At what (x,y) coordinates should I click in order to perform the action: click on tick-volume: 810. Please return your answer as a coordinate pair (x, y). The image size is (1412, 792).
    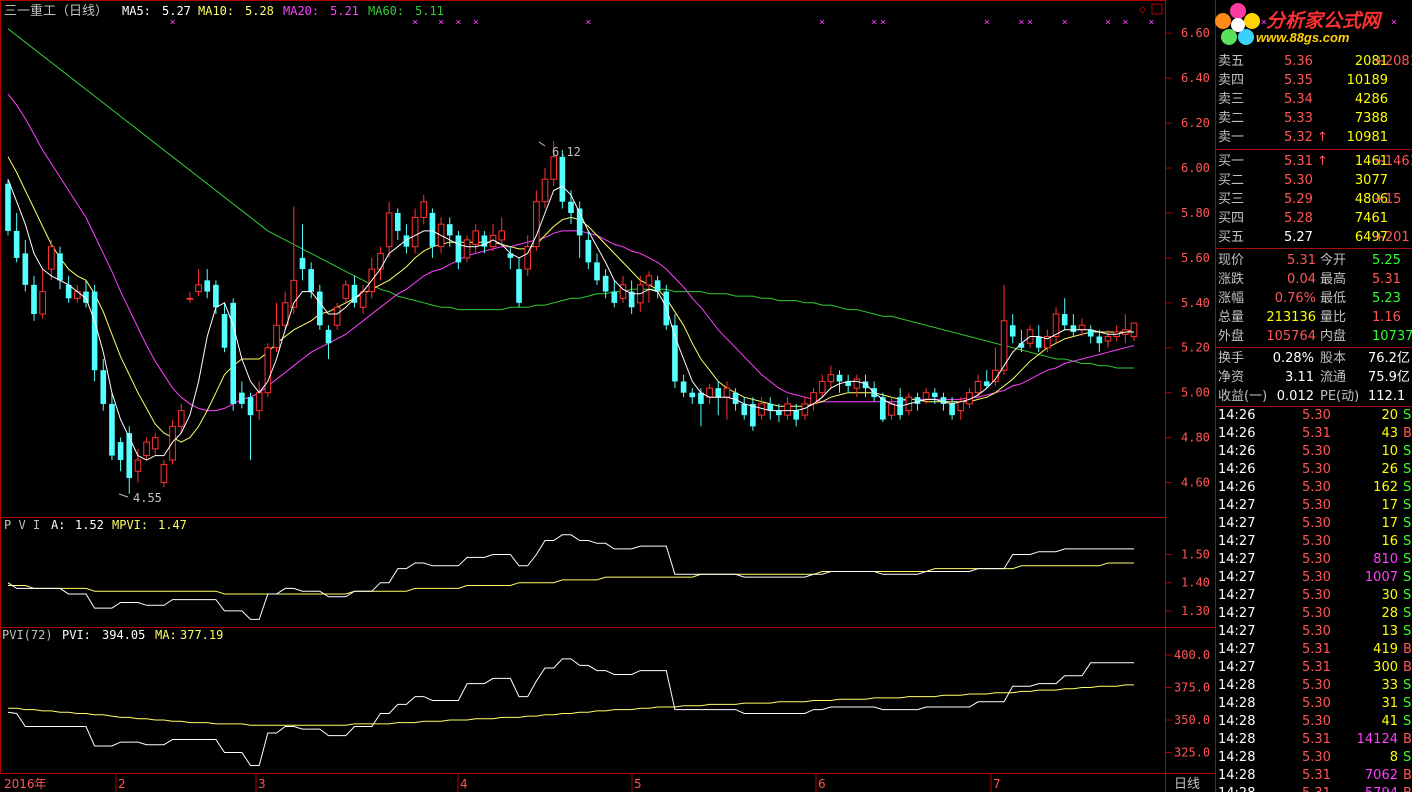
    Looking at the image, I should click on (1385, 559).